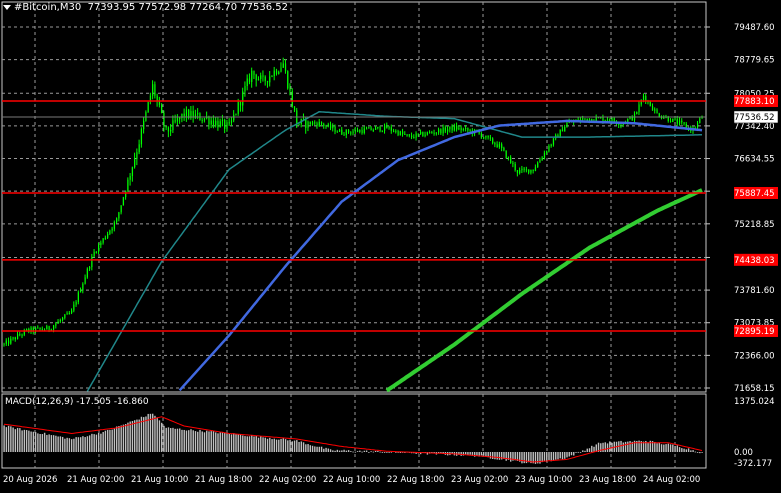 This screenshot has height=493, width=781. Describe the element at coordinates (7, 7) in the screenshot. I see `caret-down-icon` at that location.